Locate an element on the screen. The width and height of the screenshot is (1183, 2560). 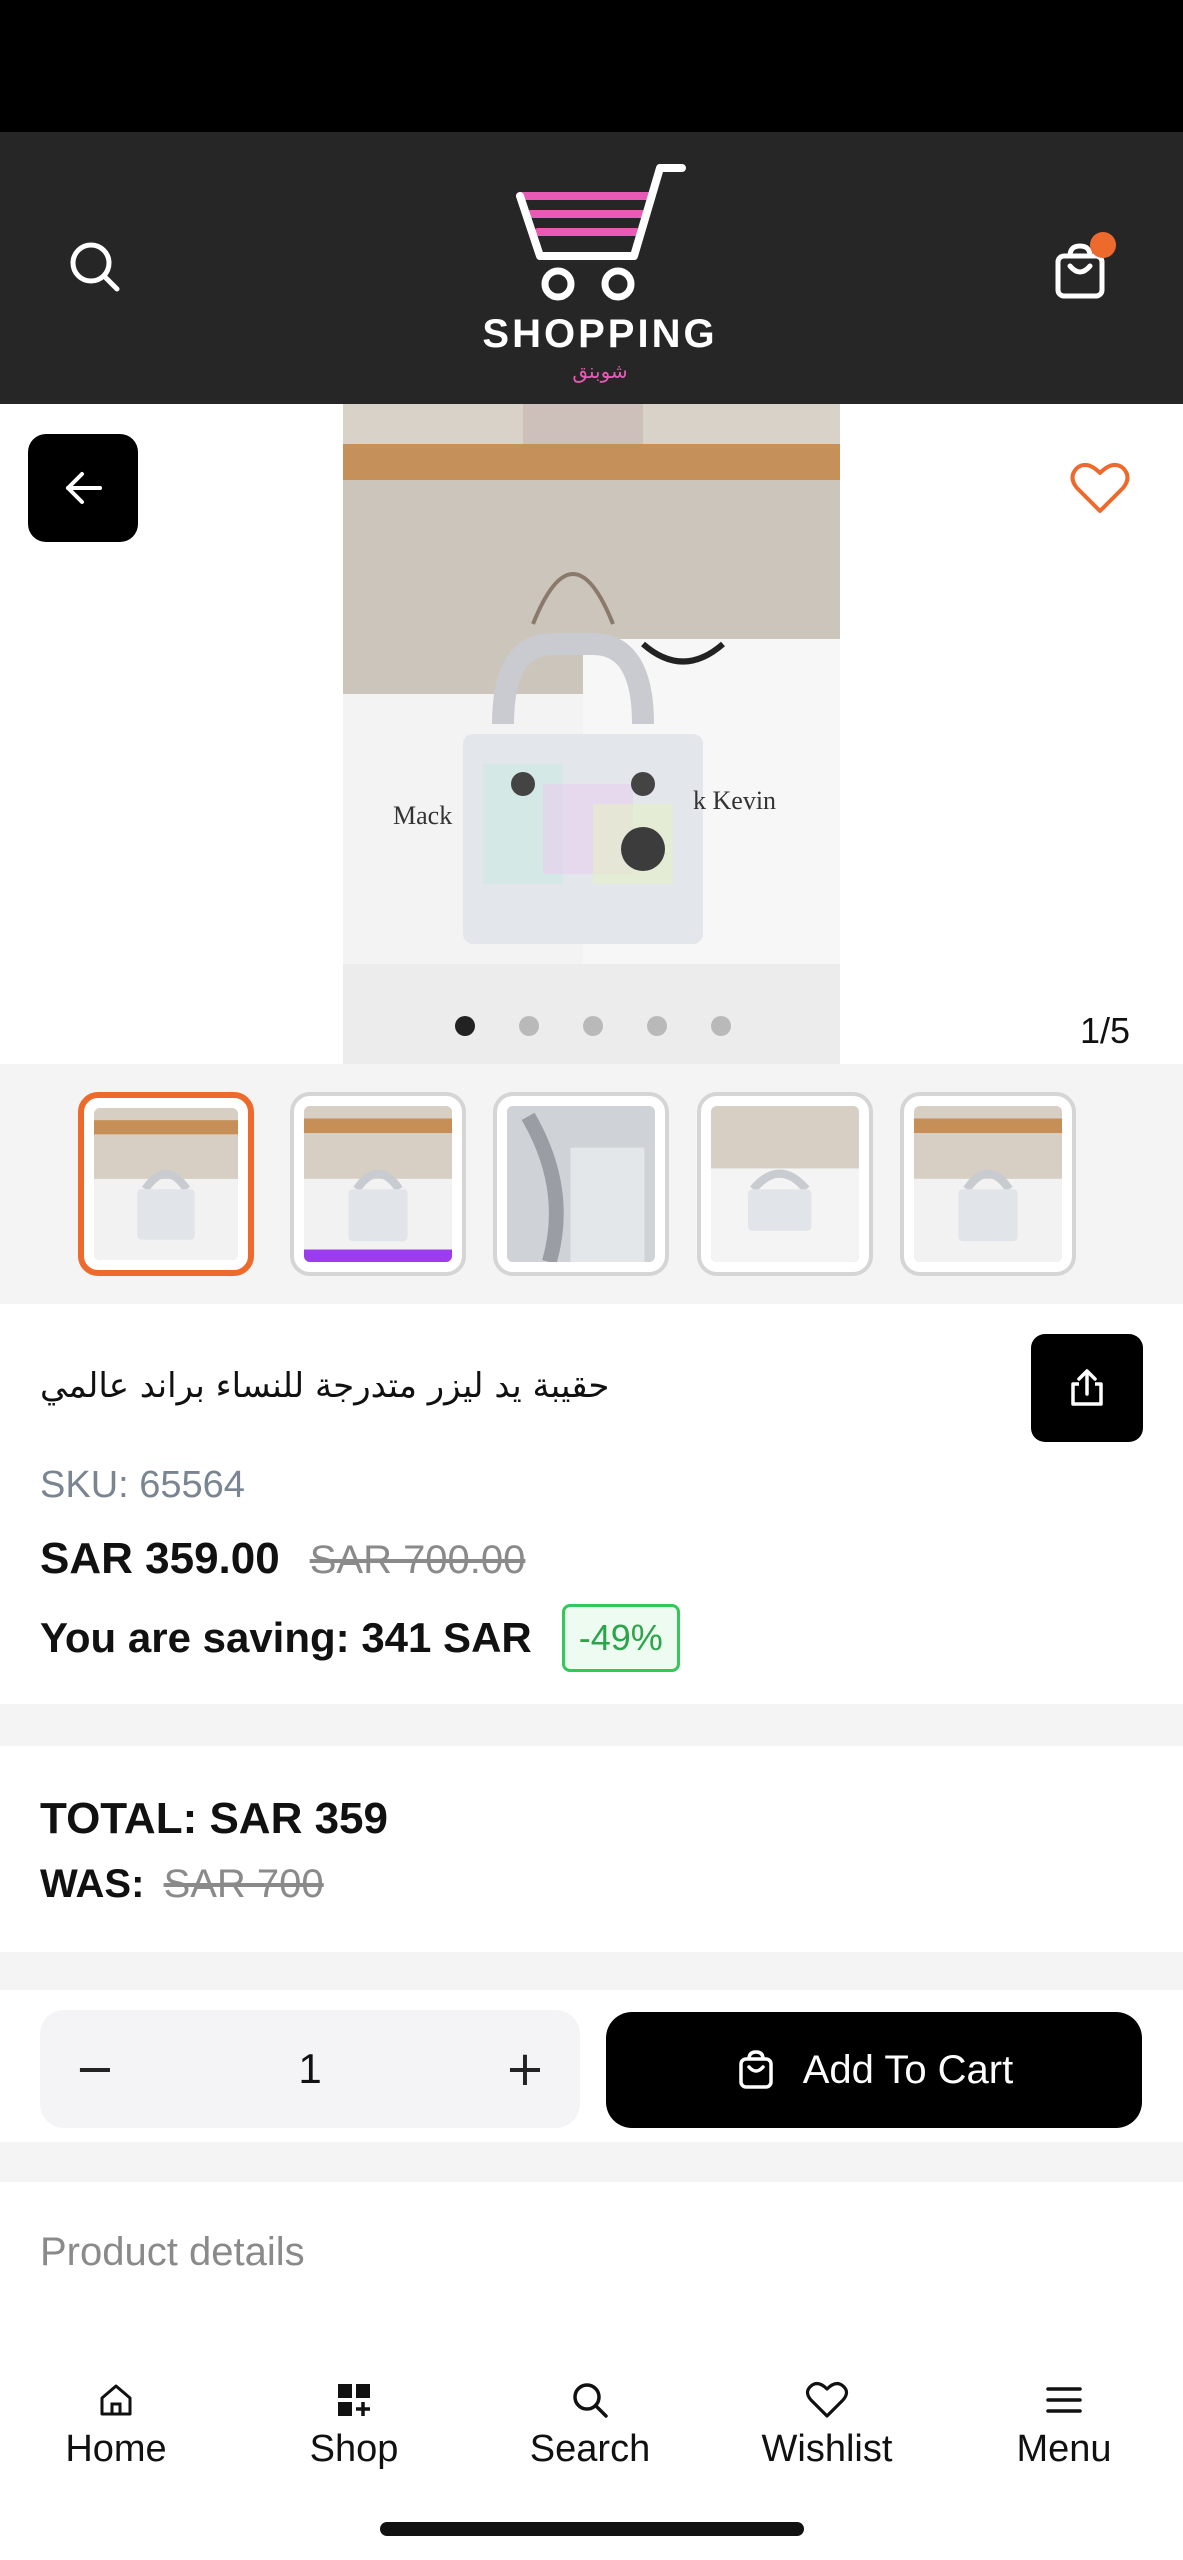
add-to-cart-button: Add To Cart is located at coordinates (874, 2070).